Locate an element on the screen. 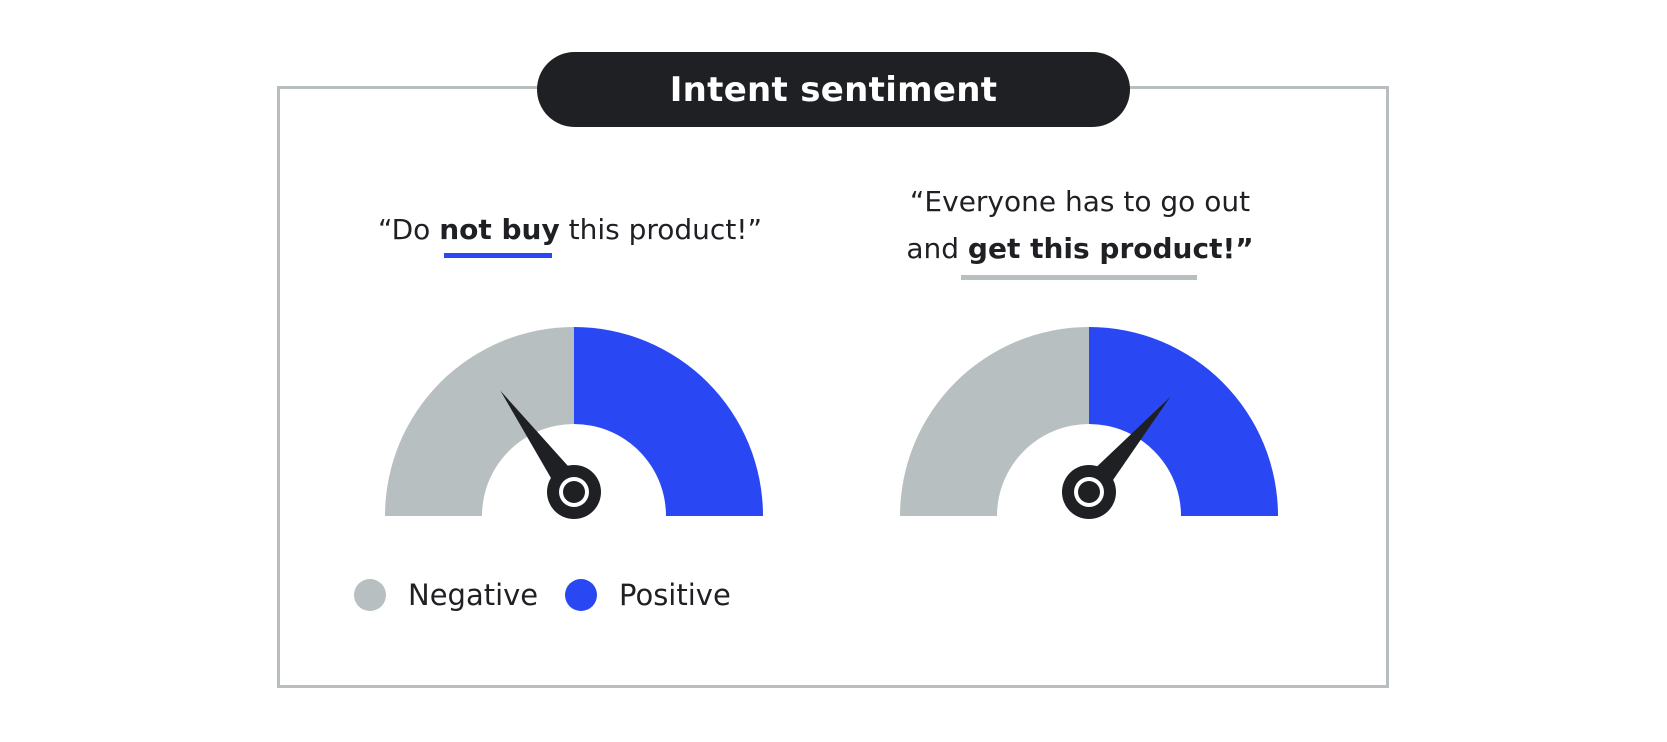 This screenshot has width=1667, height=742. gauge-positive-quote-hub-center is located at coordinates (1089, 492).